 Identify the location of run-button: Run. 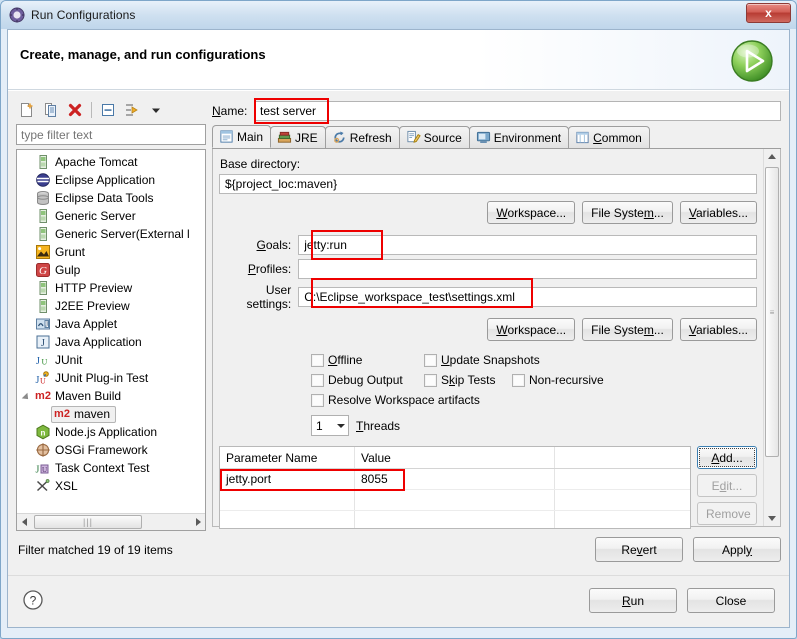
(633, 600).